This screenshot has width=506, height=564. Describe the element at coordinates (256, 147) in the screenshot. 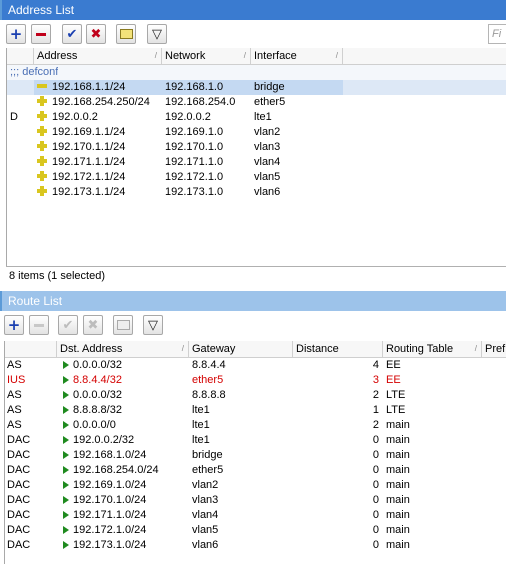

I see `table-row: 192.170.1.1/24 192.170.1.0 vlan3` at that location.